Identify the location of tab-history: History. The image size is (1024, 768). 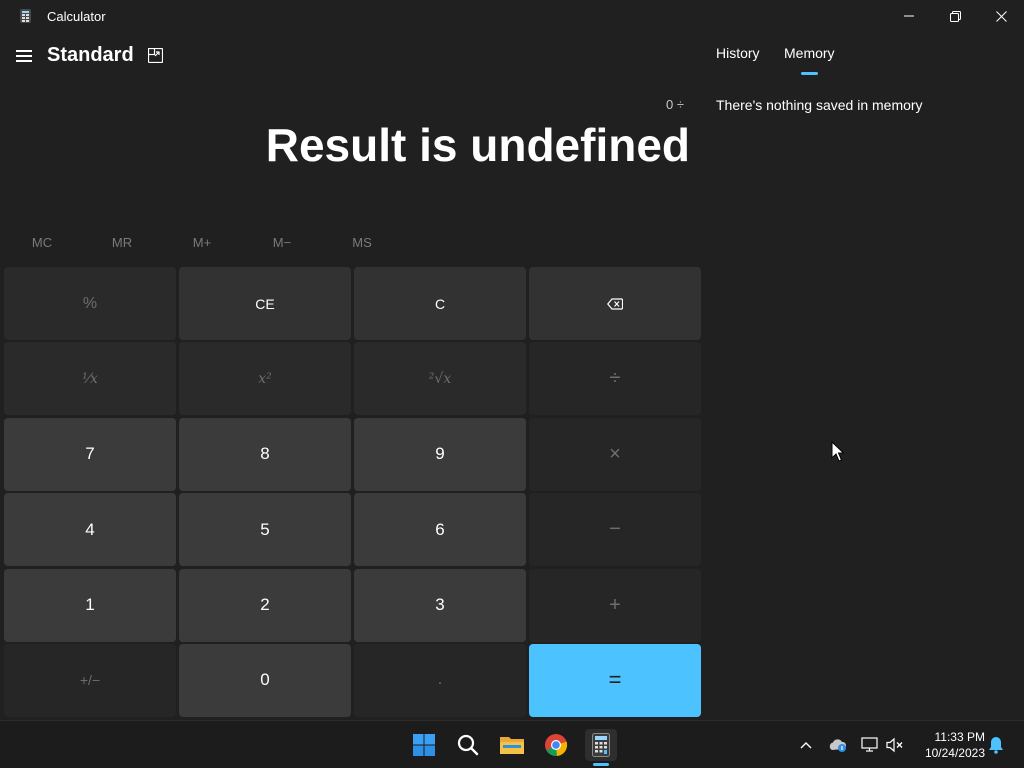
(738, 53).